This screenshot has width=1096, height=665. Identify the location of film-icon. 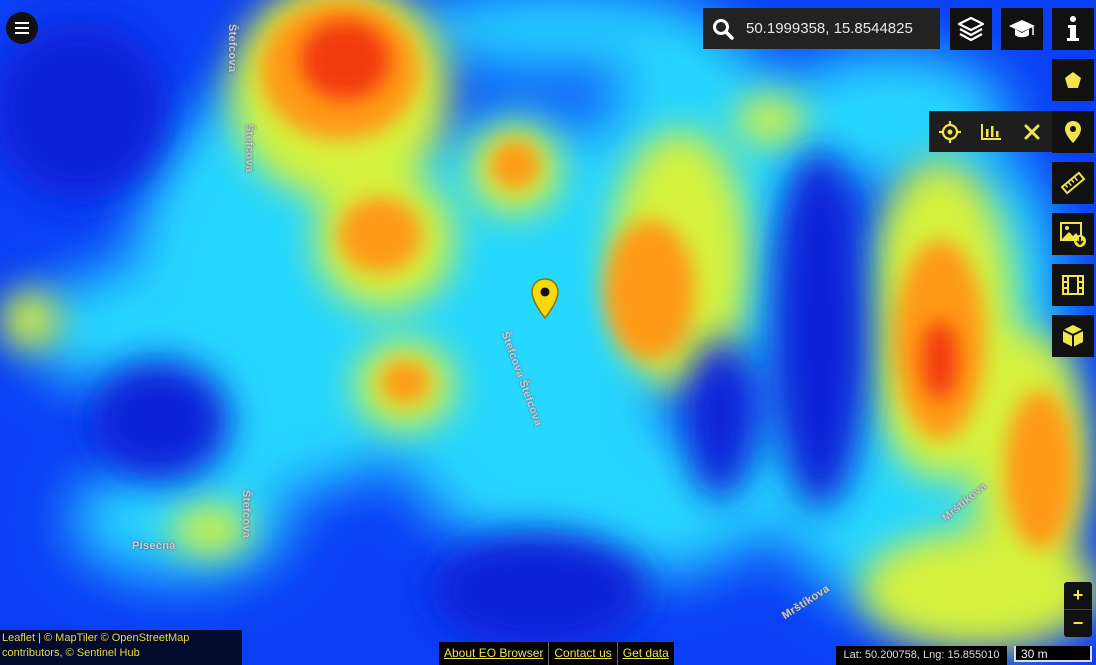
(1073, 285).